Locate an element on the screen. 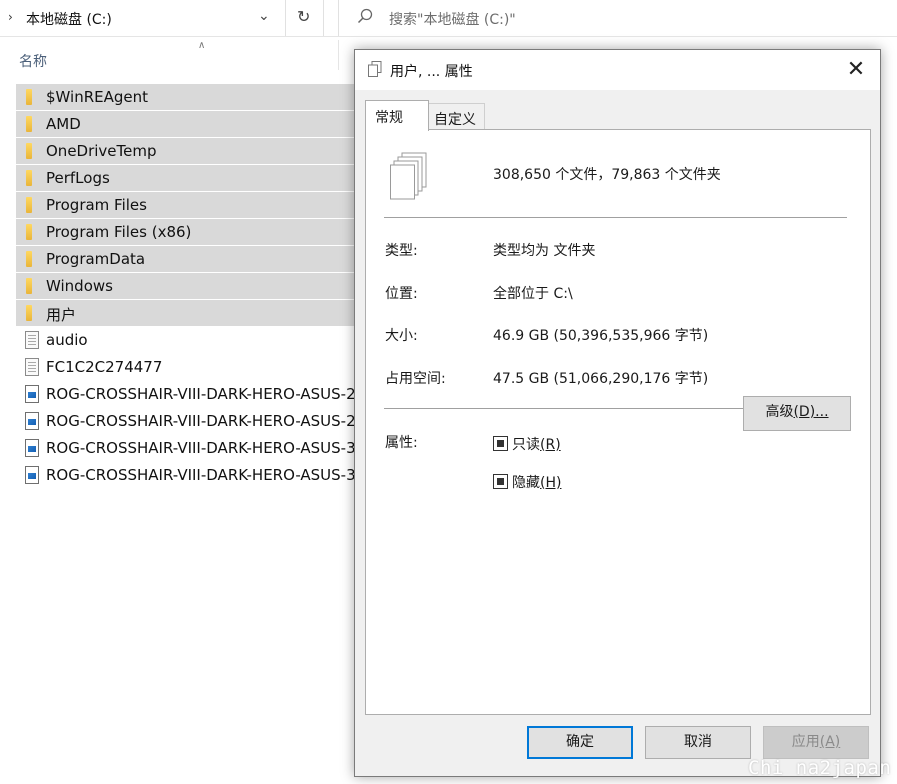 The width and height of the screenshot is (897, 784). search-placeholder: 搜索"本地磁盘 (C:)" is located at coordinates (452, 20).